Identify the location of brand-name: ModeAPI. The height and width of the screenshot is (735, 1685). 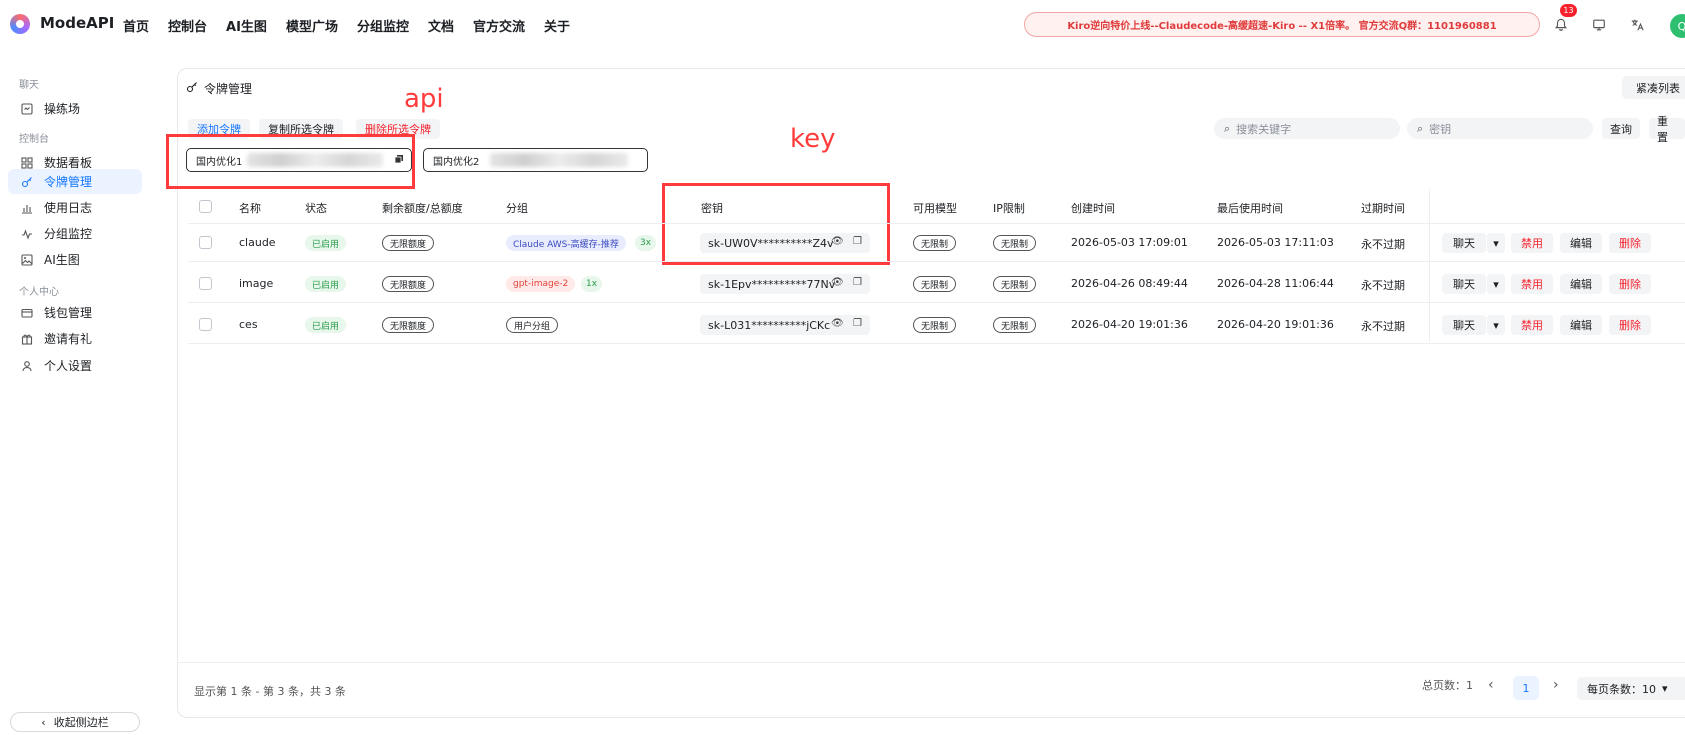
(77, 23).